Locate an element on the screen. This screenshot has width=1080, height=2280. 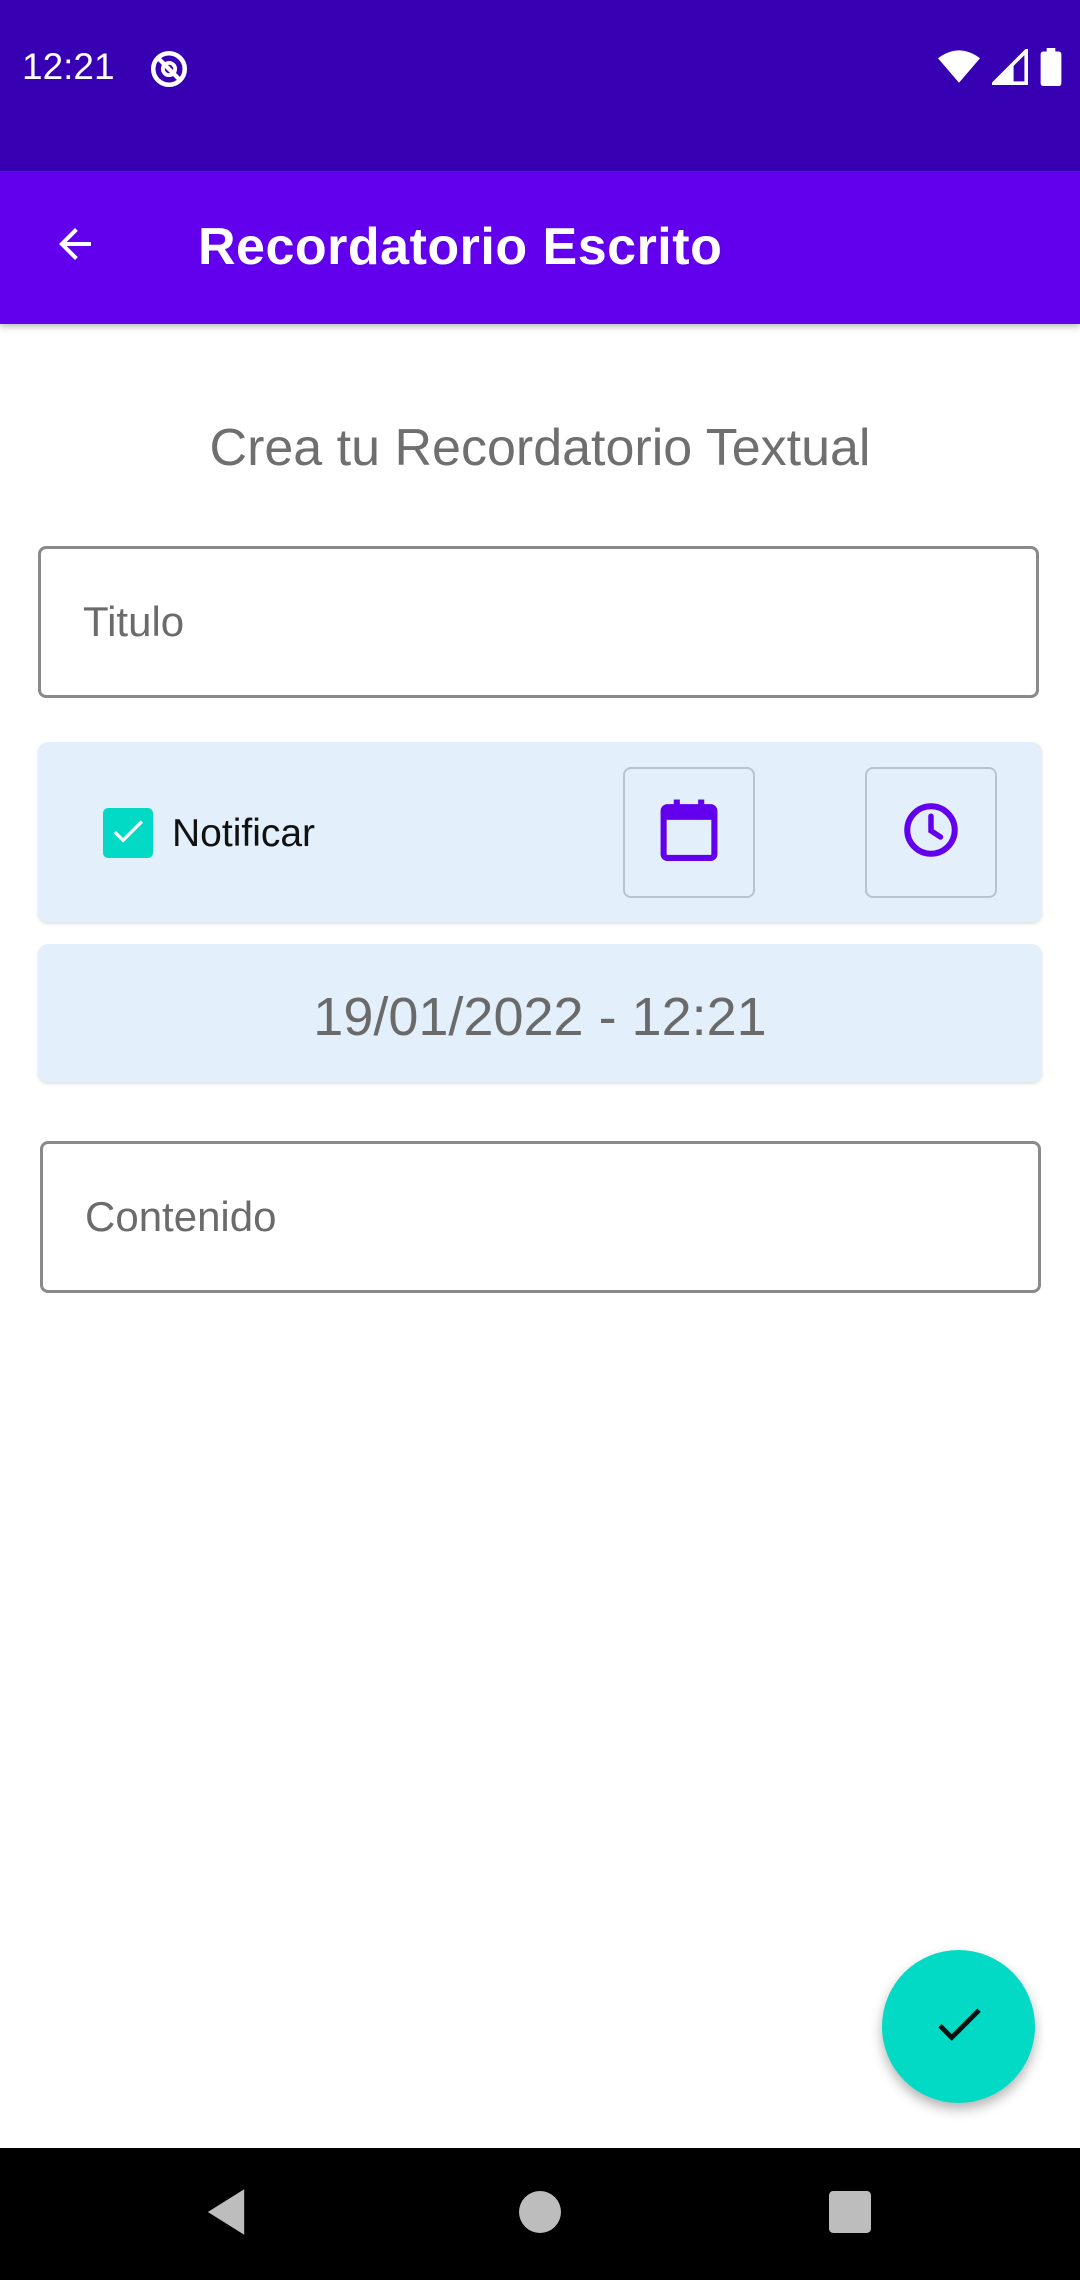
nav-back-button is located at coordinates (226, 2214).